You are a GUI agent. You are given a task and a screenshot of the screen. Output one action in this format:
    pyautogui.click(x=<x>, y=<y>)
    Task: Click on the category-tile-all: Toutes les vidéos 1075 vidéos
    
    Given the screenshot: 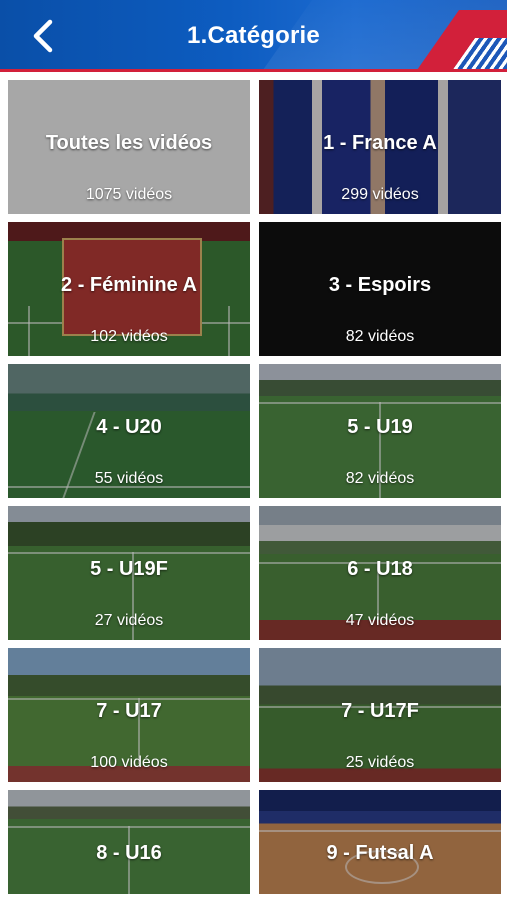 What is the action you would take?
    pyautogui.click(x=129, y=147)
    